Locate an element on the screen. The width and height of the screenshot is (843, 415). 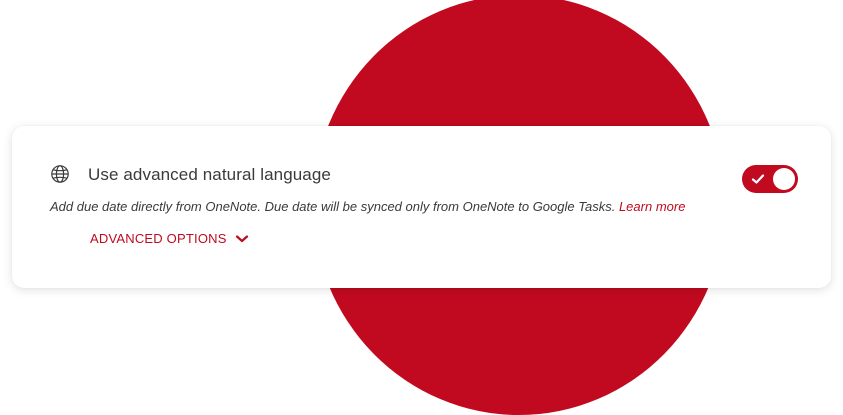
toggle-knob is located at coordinates (784, 179).